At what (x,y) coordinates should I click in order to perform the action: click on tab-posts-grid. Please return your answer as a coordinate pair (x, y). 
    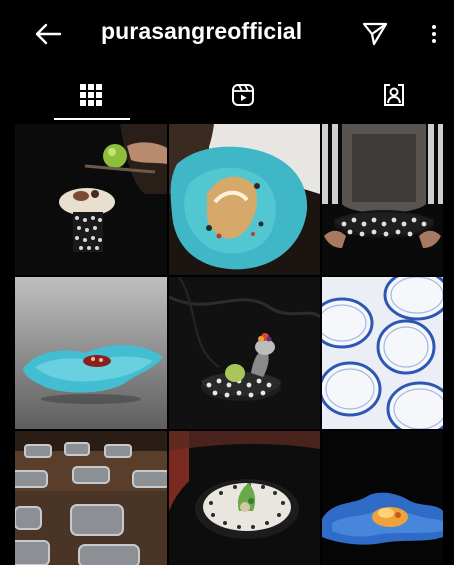
    Looking at the image, I should click on (91, 95).